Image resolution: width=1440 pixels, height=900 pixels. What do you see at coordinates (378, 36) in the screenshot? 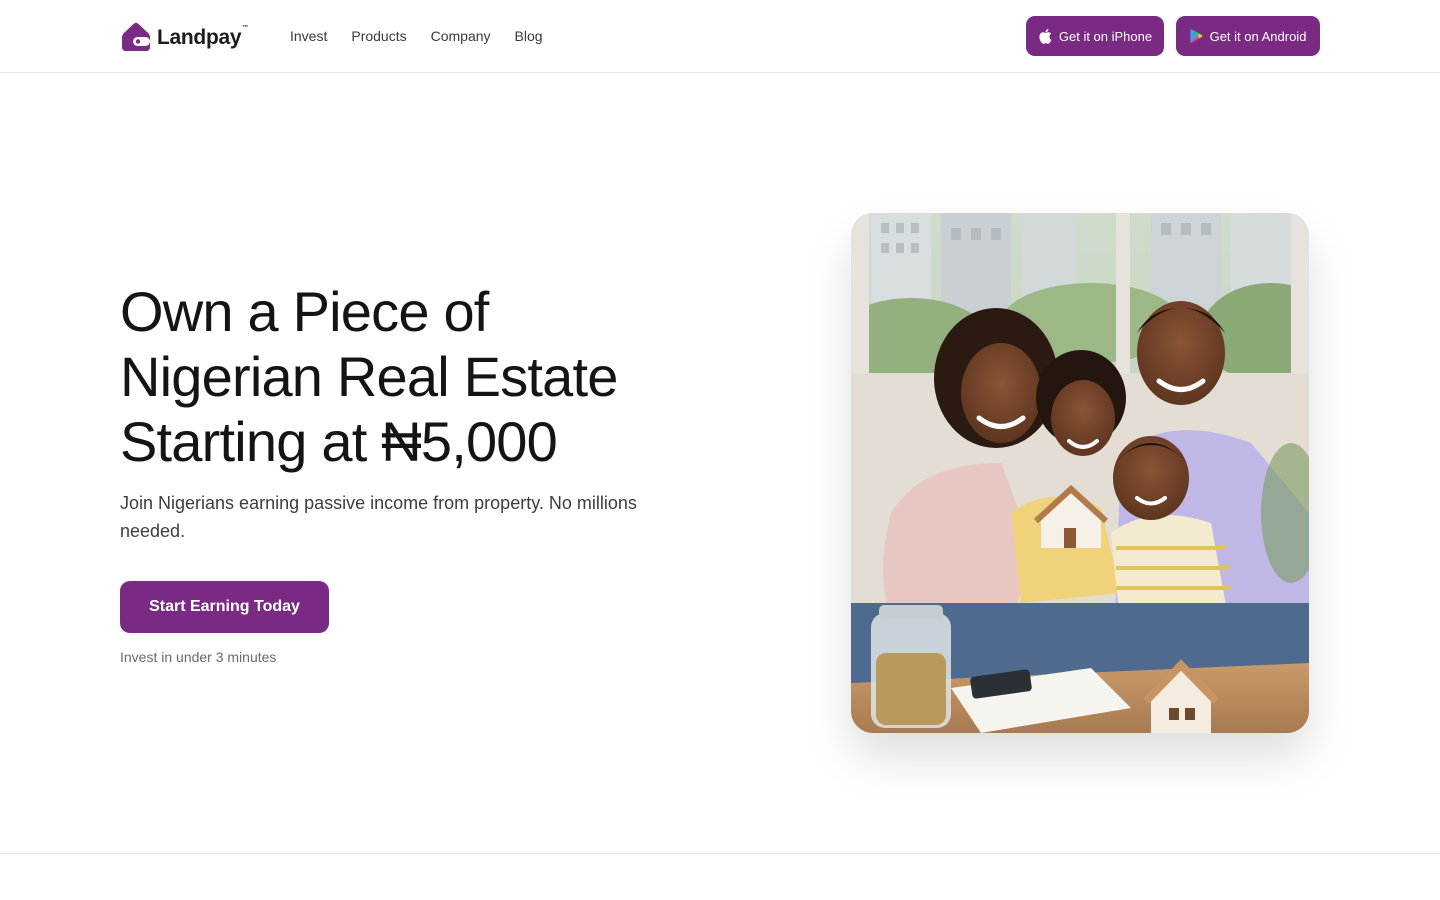
I see `nav-products: Products` at bounding box center [378, 36].